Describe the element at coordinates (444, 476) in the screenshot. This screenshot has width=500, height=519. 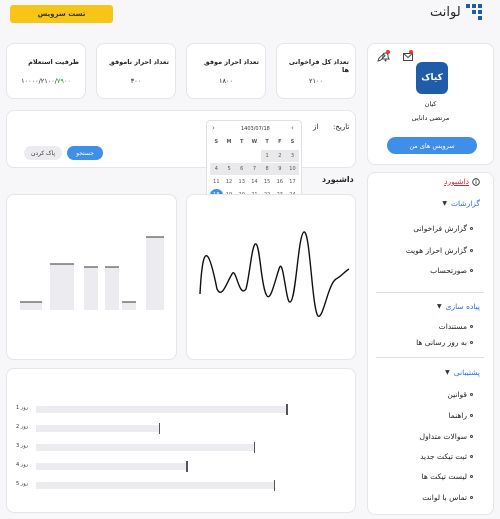
I see `menu-label: لیست تیکت ها` at that location.